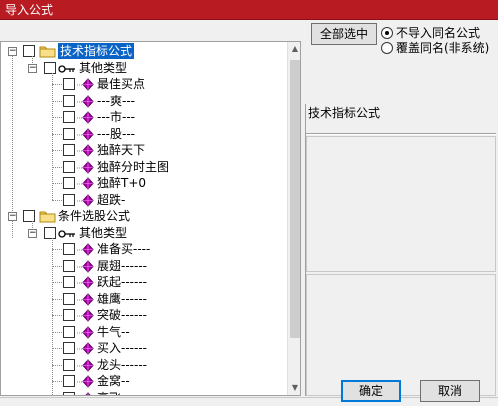 This screenshot has width=498, height=406. Describe the element at coordinates (401, 335) in the screenshot. I see `formula-detail-box` at that location.